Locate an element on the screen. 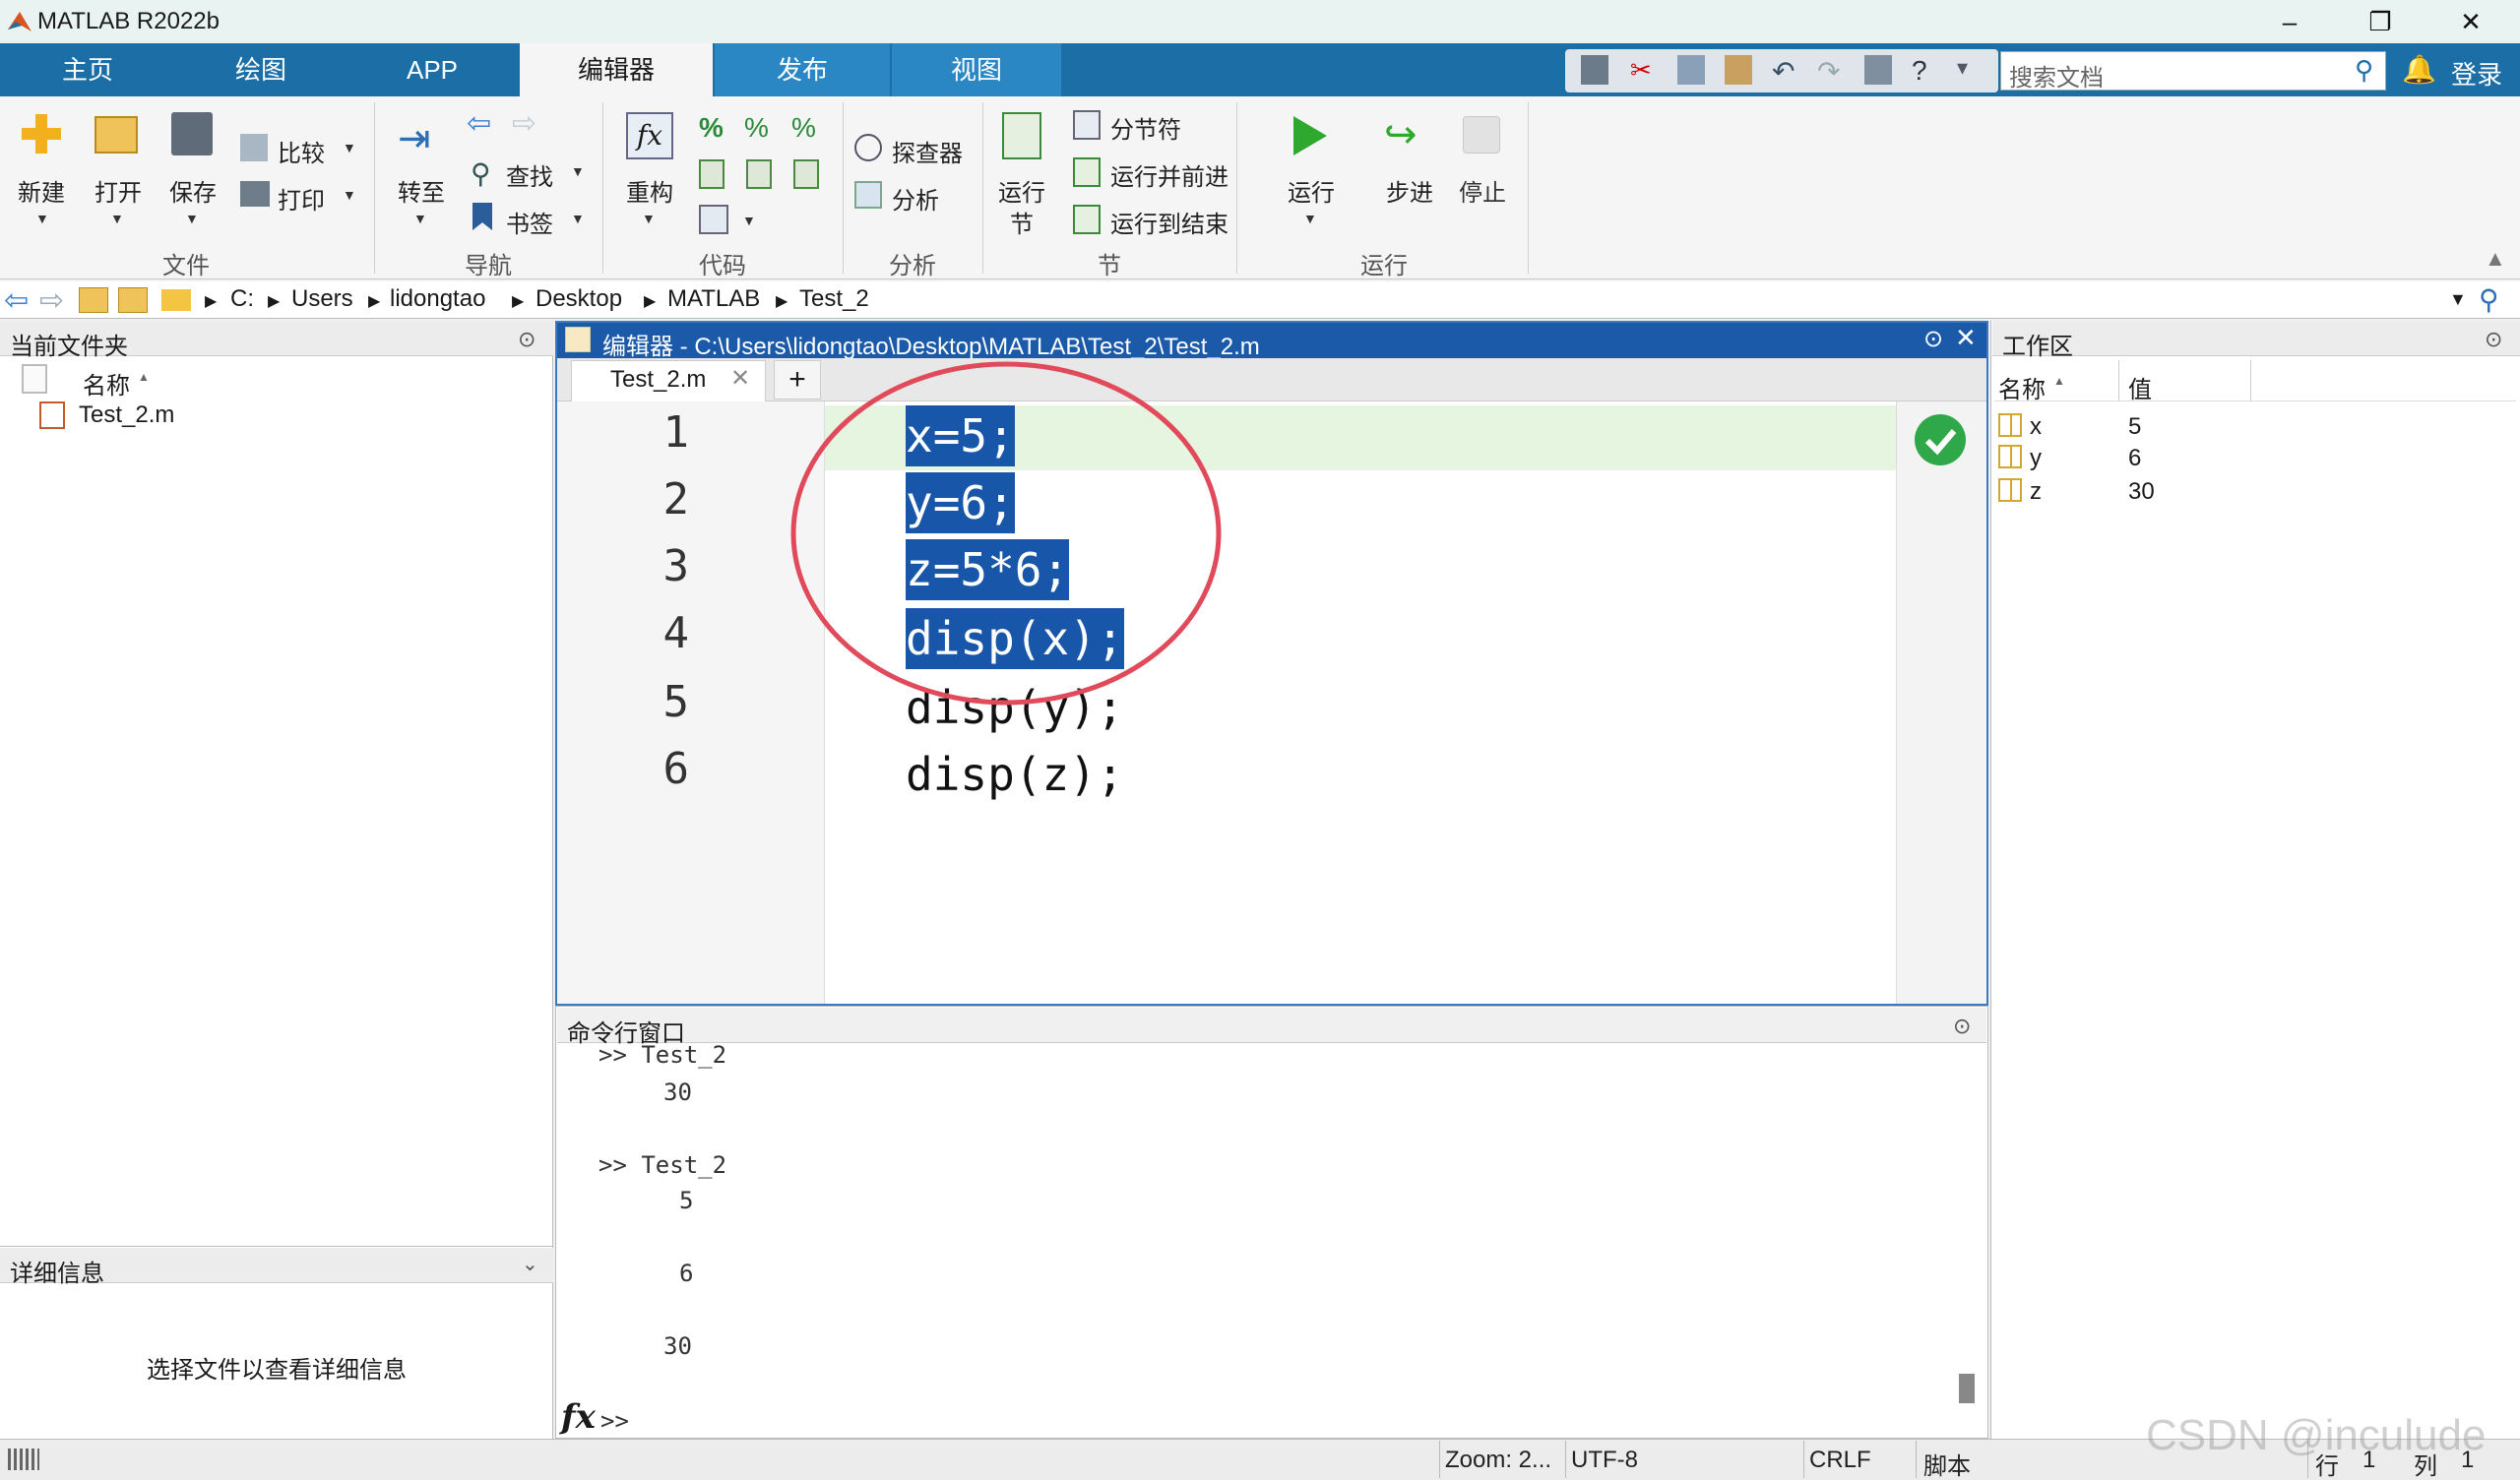  save-button: 保存 is located at coordinates (192, 190).